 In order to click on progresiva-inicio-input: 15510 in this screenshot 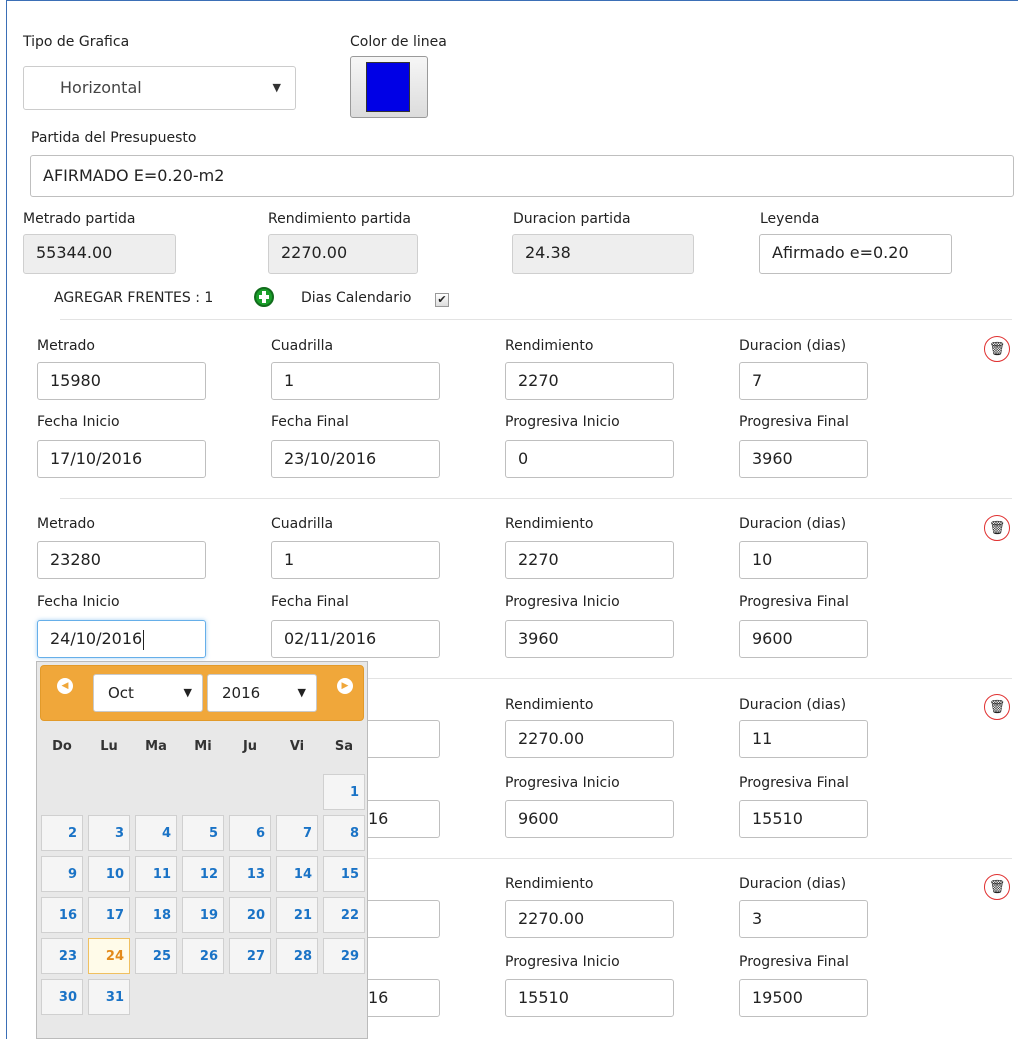, I will do `click(589, 998)`.